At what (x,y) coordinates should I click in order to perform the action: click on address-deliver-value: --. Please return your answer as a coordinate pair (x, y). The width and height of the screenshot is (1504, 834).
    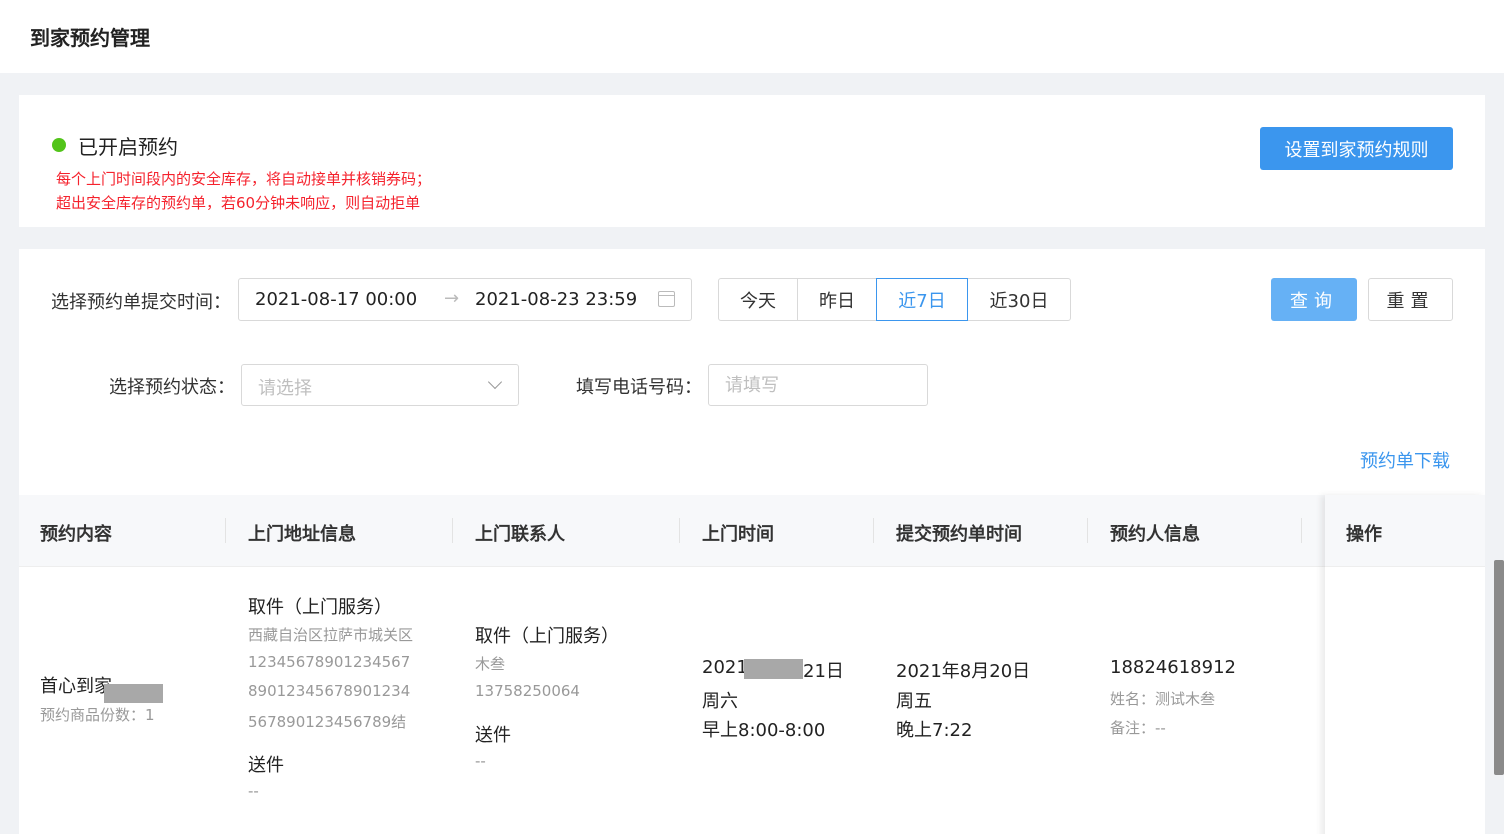
    Looking at the image, I should click on (253, 791).